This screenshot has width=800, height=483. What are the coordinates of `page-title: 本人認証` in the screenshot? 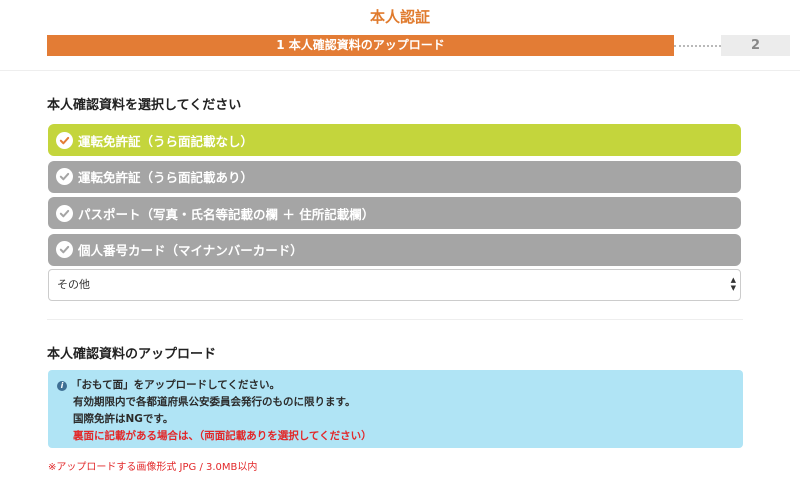 It's located at (399, 17).